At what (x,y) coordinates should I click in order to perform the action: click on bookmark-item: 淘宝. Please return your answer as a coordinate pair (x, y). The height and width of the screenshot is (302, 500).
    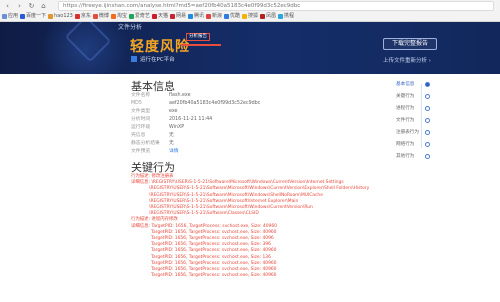
    Looking at the image, I should click on (118, 16).